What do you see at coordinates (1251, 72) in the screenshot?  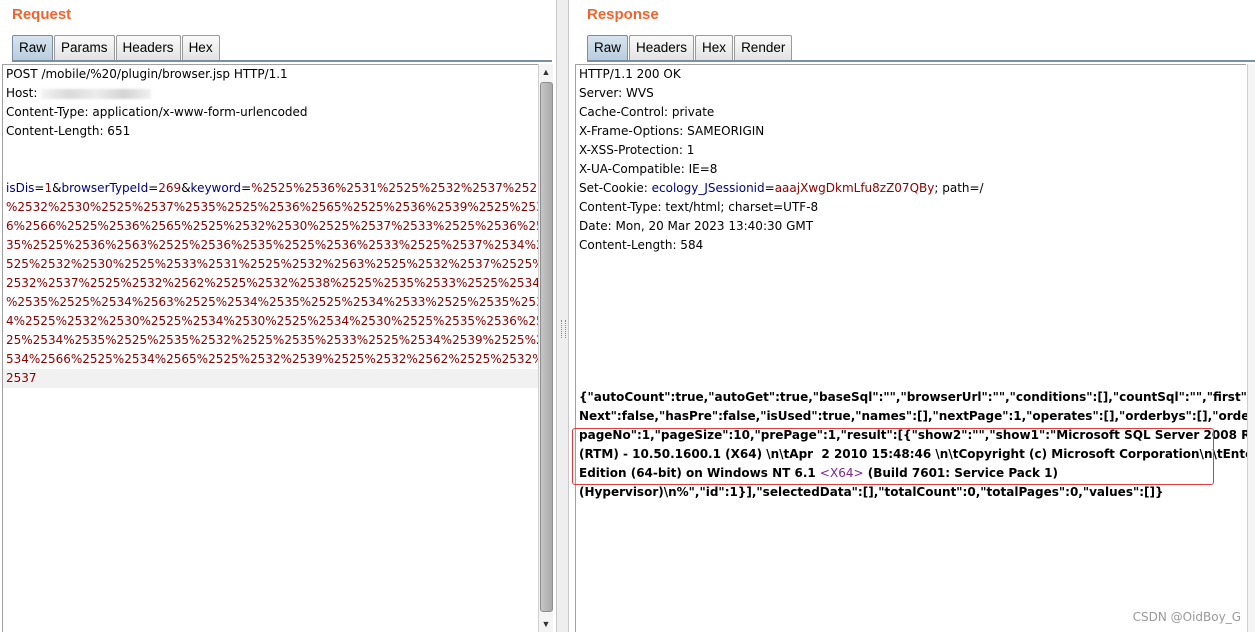 I see `scroll-up-icon` at bounding box center [1251, 72].